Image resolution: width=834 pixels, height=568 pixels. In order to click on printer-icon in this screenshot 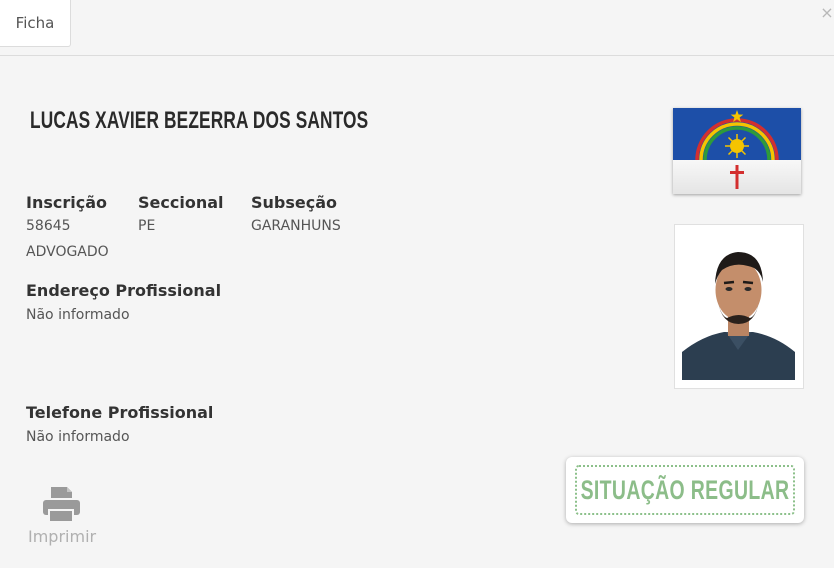, I will do `click(61, 505)`.